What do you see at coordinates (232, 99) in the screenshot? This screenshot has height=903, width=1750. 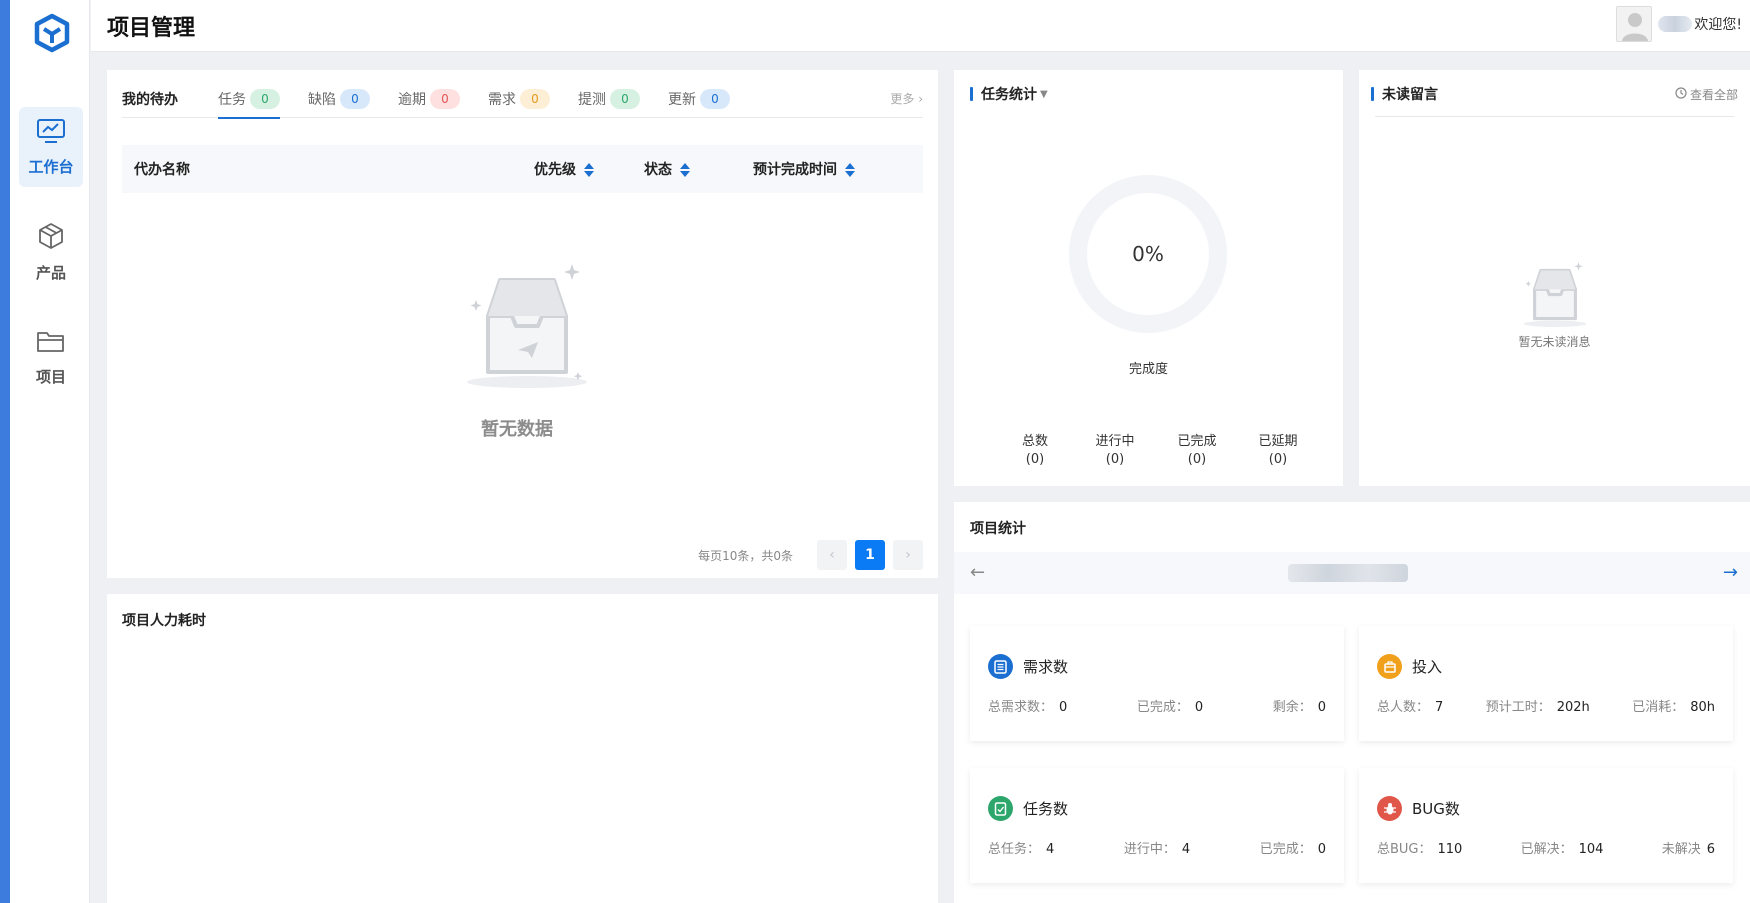 I see `tab-label: 任务` at bounding box center [232, 99].